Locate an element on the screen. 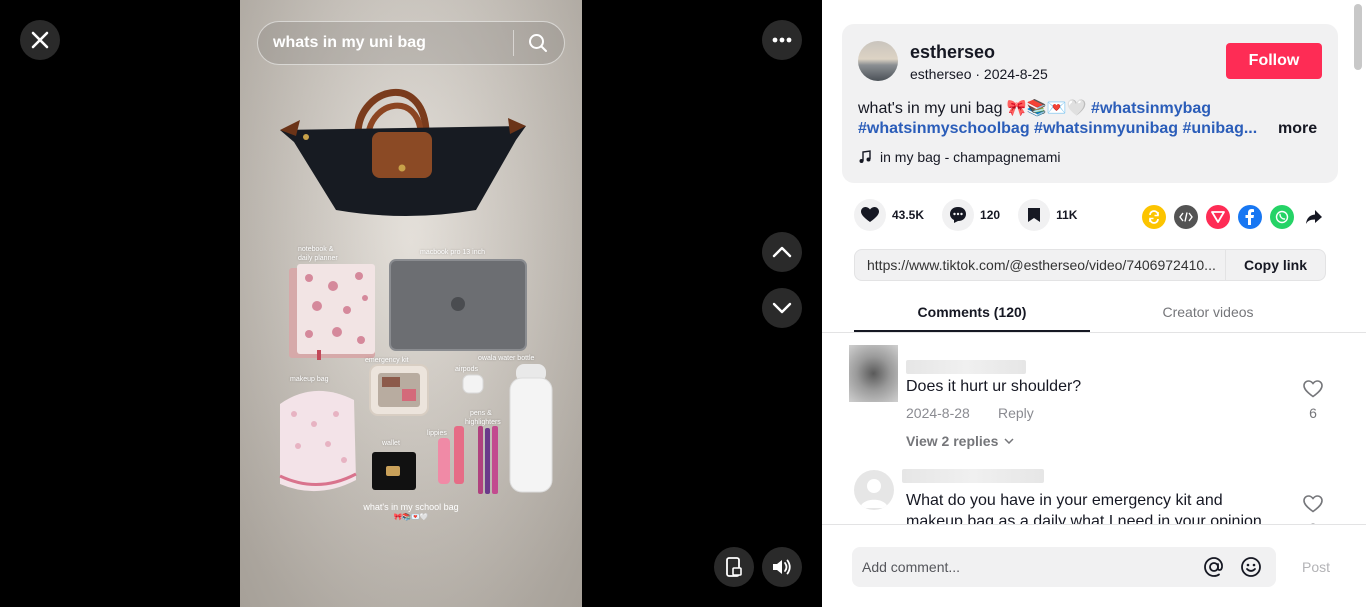 Image resolution: width=1366 pixels, height=607 pixels. engagement-bar: 43.5K 120 11K is located at coordinates (974, 215).